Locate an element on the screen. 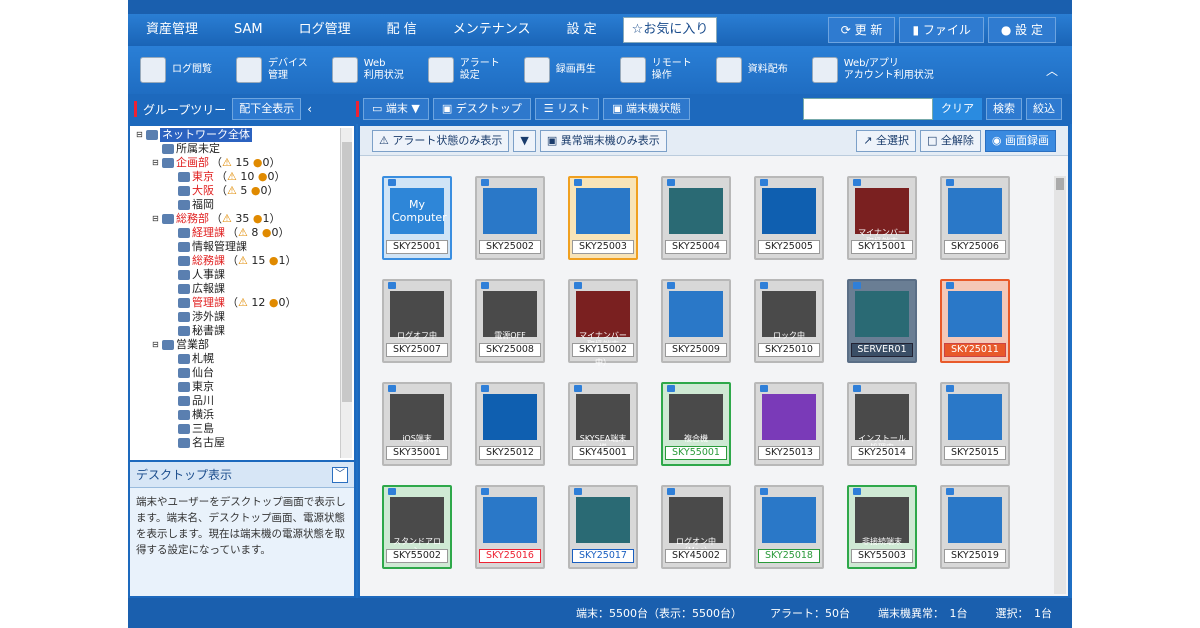  settings-button: ● 設 定 is located at coordinates (1021, 30).